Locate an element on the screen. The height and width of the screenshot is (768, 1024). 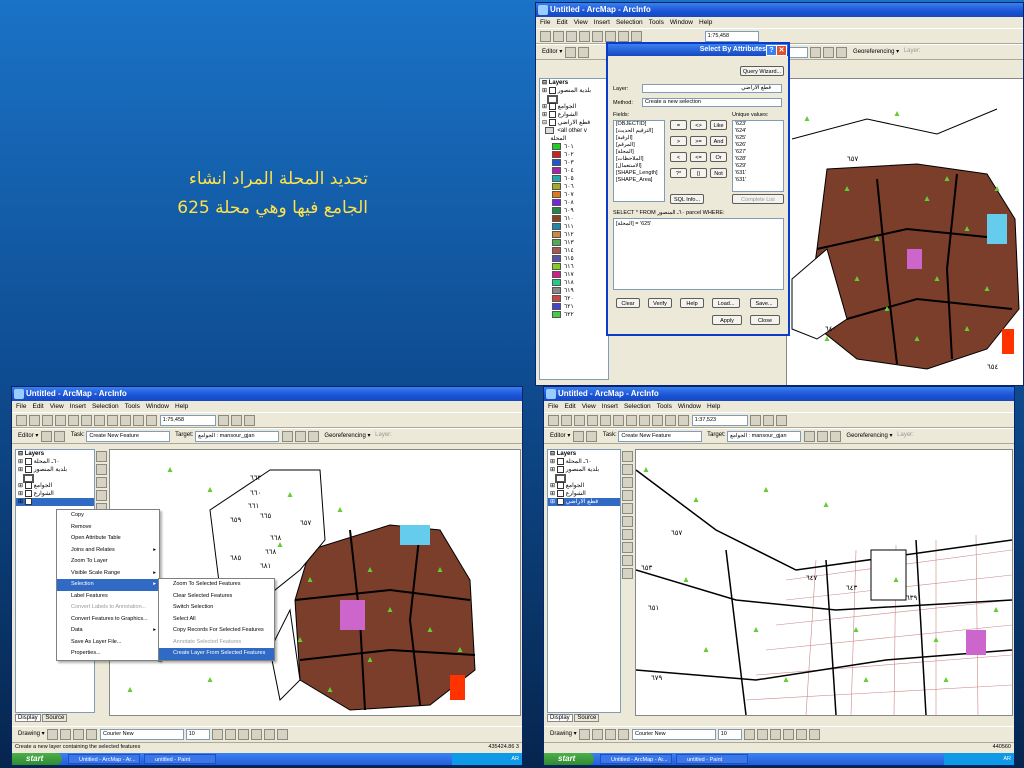
redo-icon is located at coordinates (138, 420).